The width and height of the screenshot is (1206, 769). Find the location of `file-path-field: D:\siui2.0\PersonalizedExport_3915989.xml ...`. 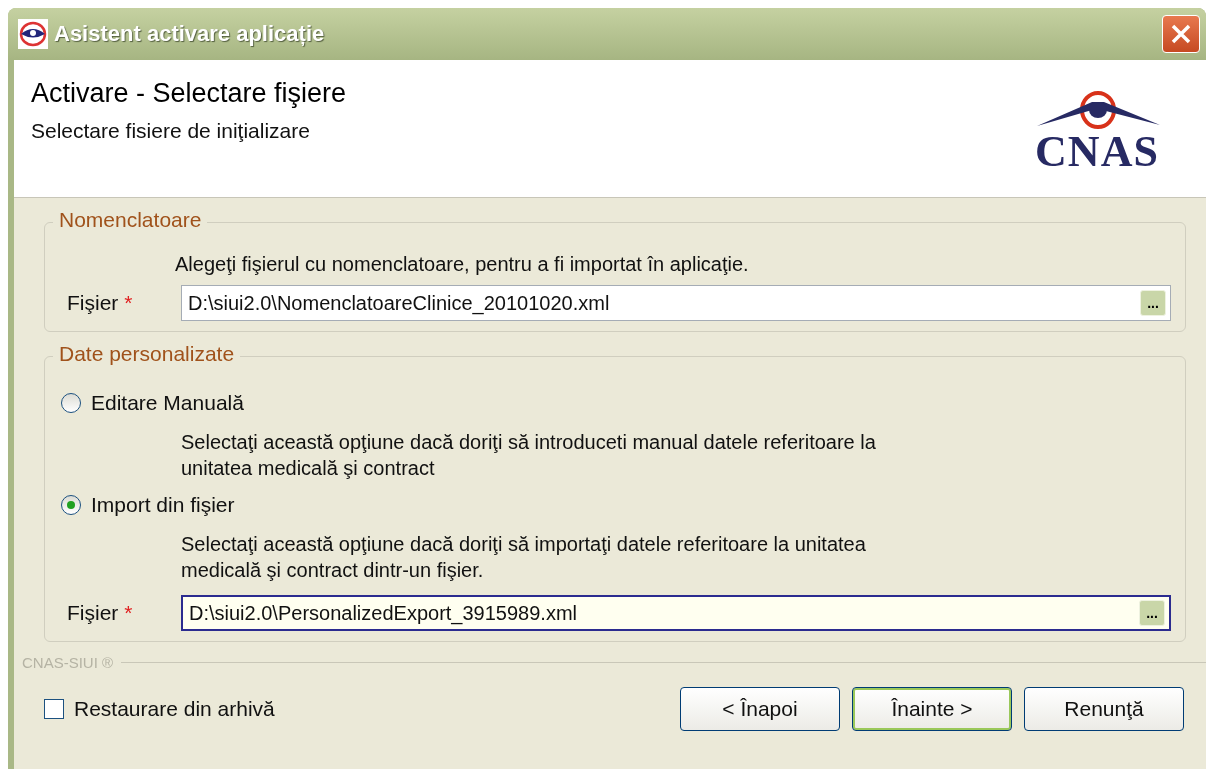

file-path-field: D:\siui2.0\PersonalizedExport_3915989.xml ... is located at coordinates (676, 613).